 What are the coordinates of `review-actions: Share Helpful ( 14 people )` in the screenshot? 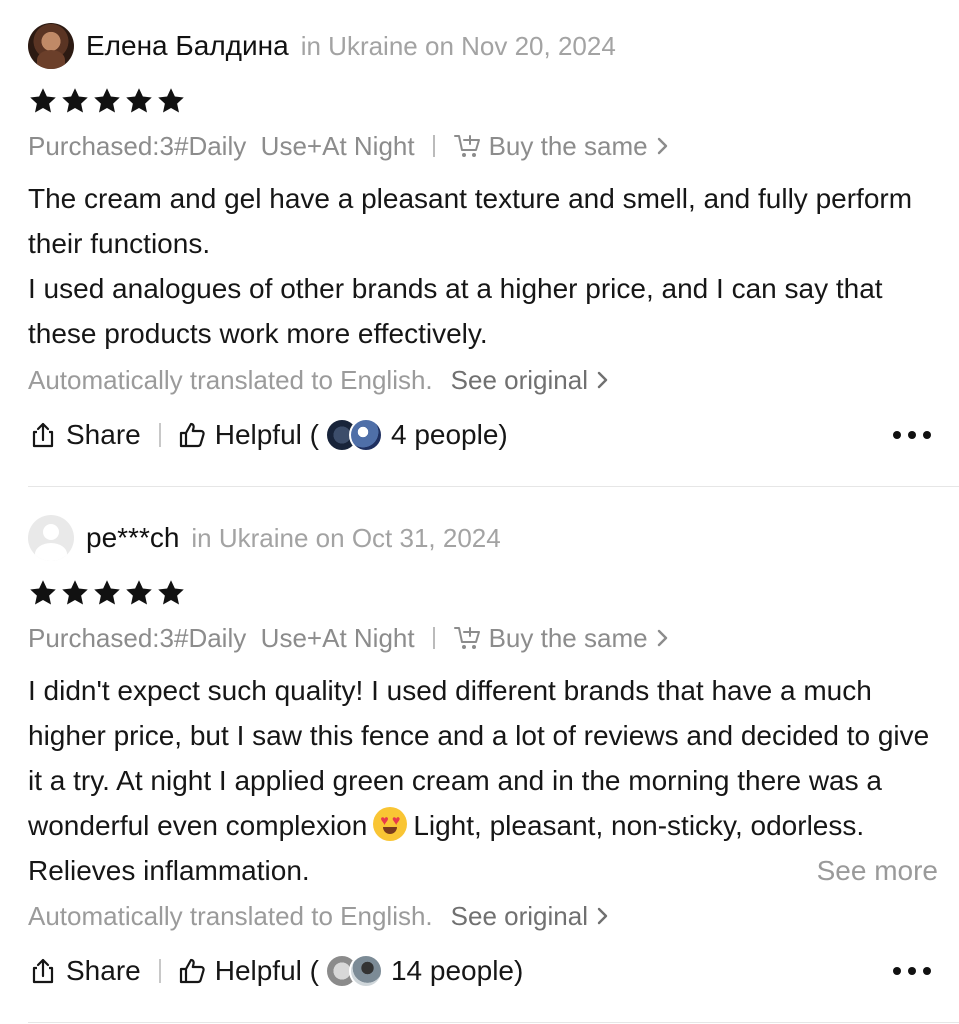 It's located at (479, 971).